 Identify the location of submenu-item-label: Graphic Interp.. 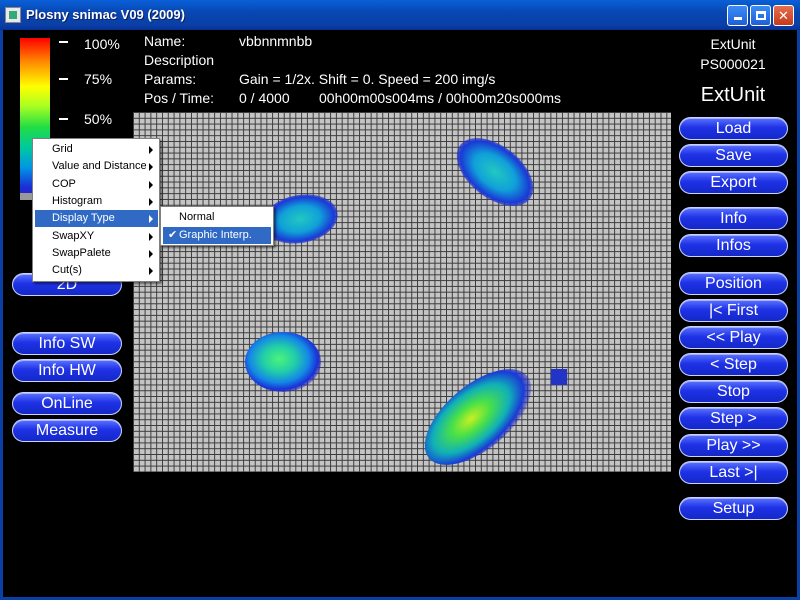
(215, 235).